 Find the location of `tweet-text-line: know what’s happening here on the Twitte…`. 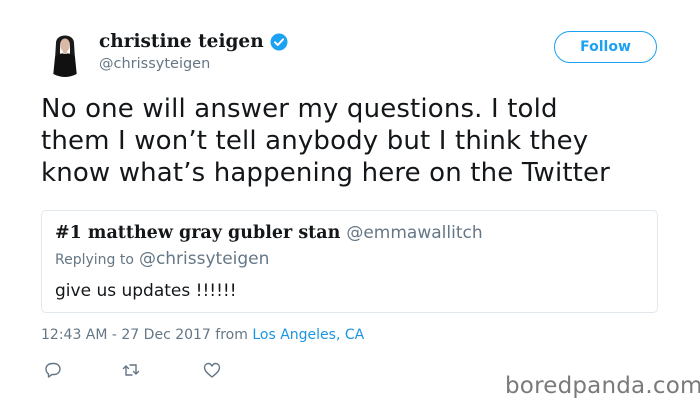

tweet-text-line: know what’s happening here on the Twitte… is located at coordinates (326, 173).